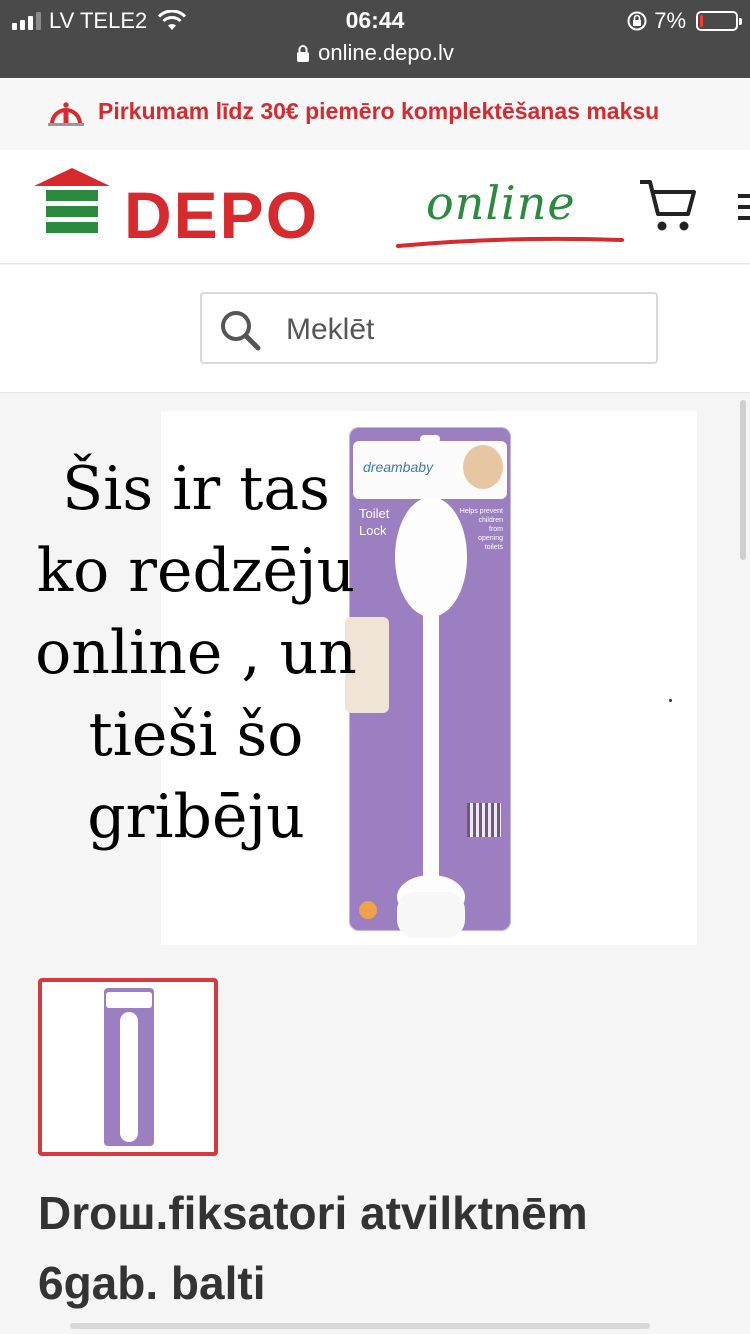 Image resolution: width=750 pixels, height=1334 pixels. Describe the element at coordinates (375, 39) in the screenshot. I see `status-bar: LV TELE2 06:44 7% online.depo.lv` at that location.